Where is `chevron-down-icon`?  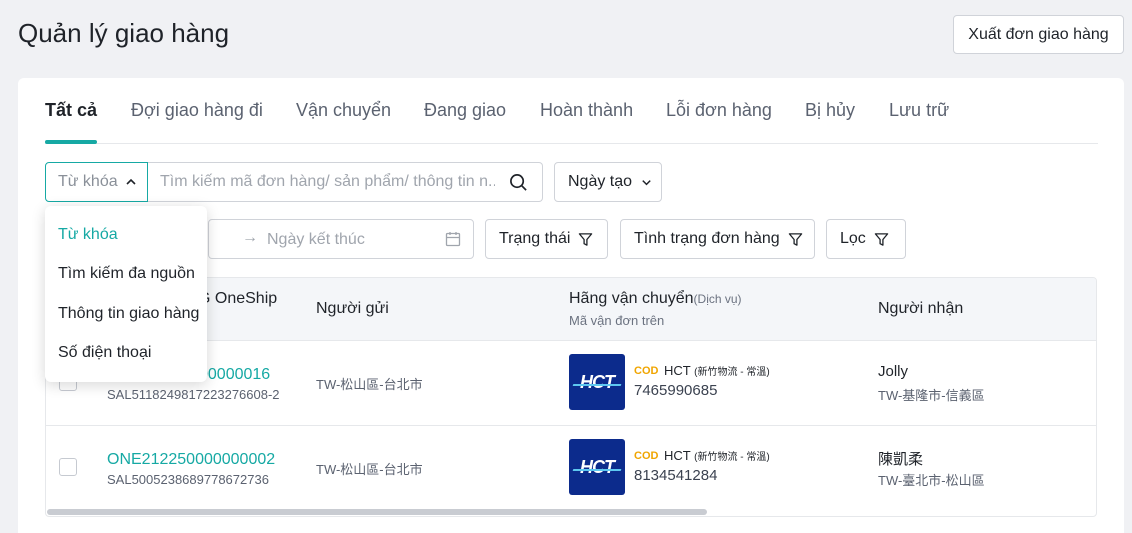
chevron-down-icon is located at coordinates (646, 182).